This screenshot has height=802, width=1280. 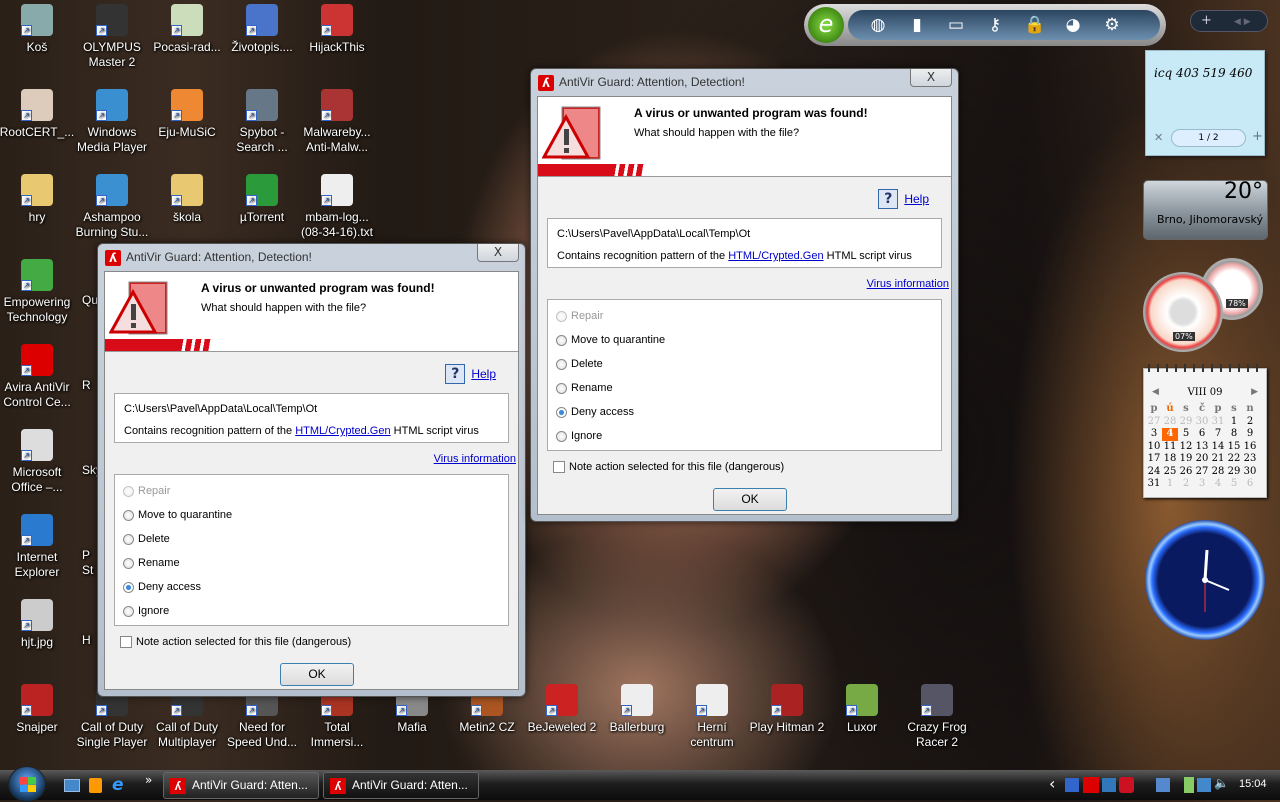 What do you see at coordinates (1034, 25) in the screenshot?
I see `lock-icon: 🔒` at bounding box center [1034, 25].